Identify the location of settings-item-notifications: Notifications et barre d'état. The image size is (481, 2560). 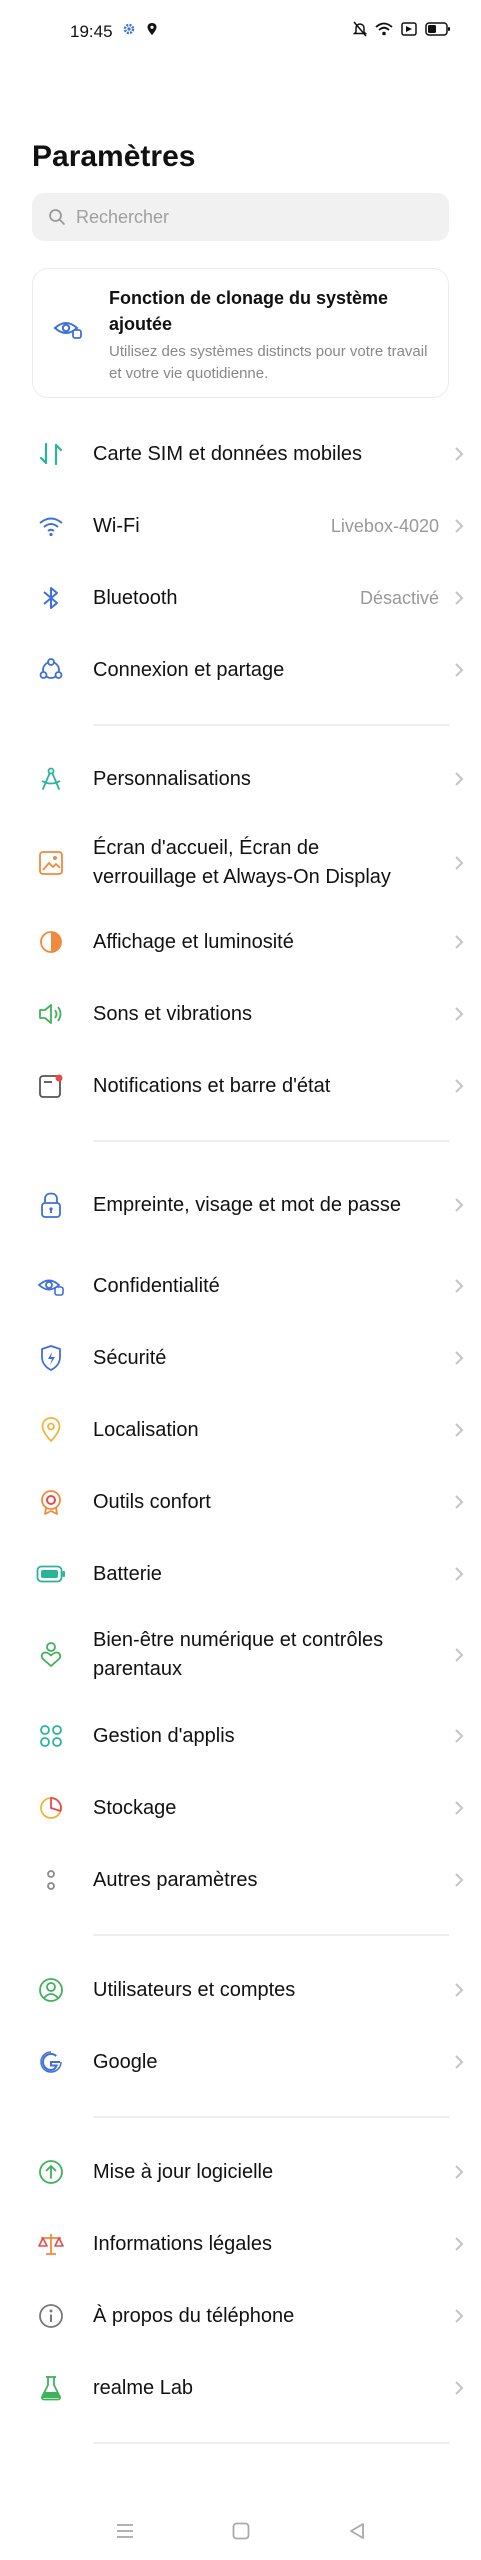
(240, 1086).